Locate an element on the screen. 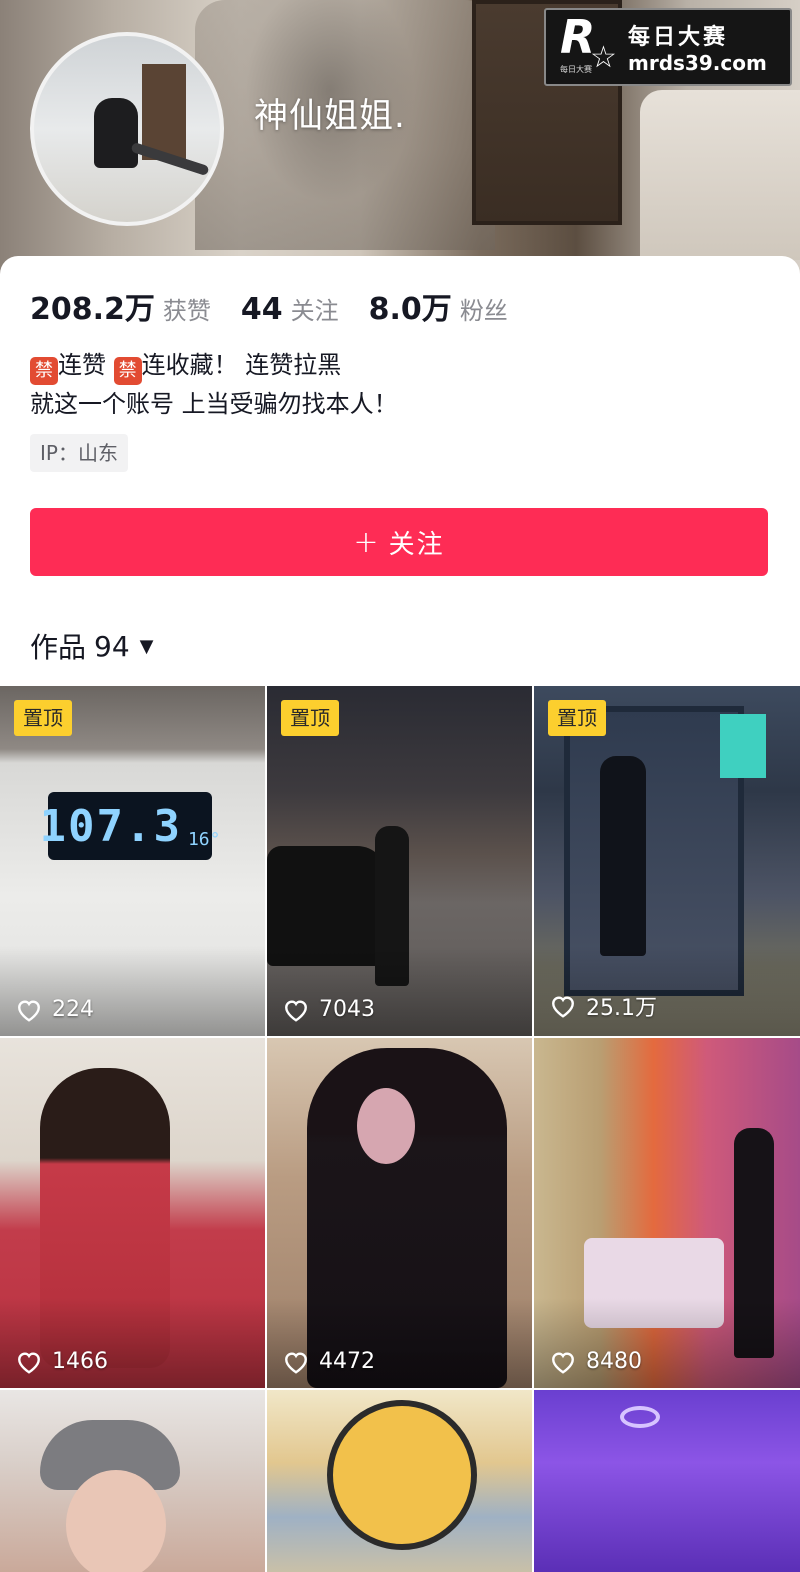 Image resolution: width=800 pixels, height=1572 pixels. like-count: 8480 is located at coordinates (596, 1361).